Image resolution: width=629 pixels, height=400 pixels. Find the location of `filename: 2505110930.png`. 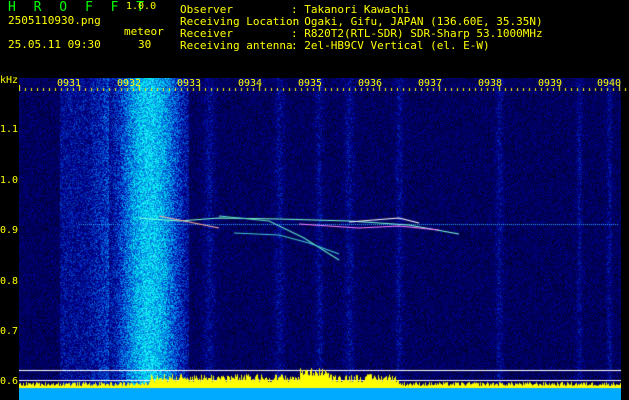

filename: 2505110930.png is located at coordinates (54, 20).